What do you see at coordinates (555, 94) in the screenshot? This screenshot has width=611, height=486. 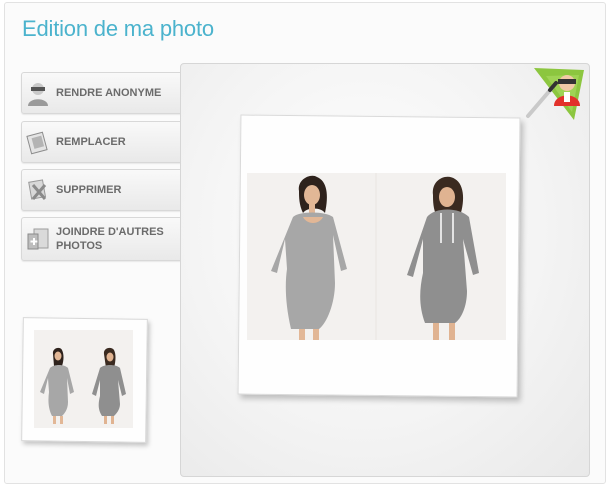 I see `mascot-edit-icon` at bounding box center [555, 94].